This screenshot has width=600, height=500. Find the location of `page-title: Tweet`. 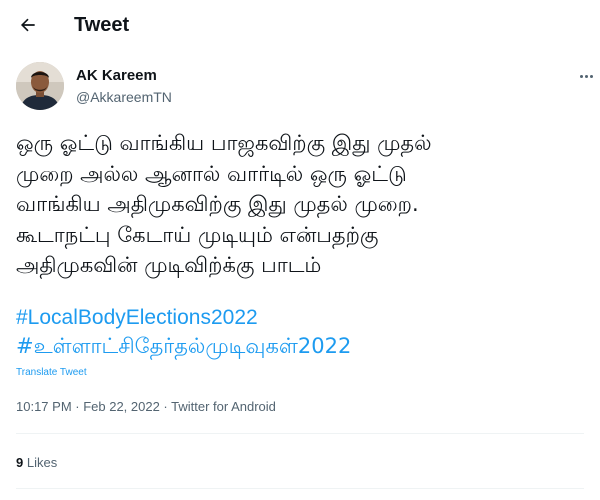

page-title: Tweet is located at coordinates (102, 25).